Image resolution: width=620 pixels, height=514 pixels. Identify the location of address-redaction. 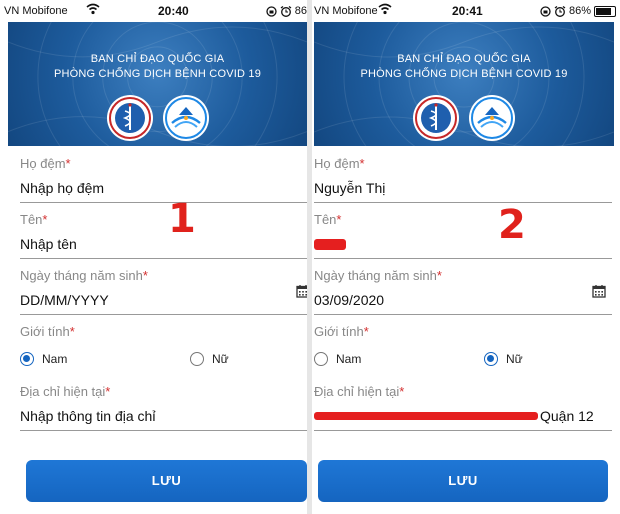
(426, 416).